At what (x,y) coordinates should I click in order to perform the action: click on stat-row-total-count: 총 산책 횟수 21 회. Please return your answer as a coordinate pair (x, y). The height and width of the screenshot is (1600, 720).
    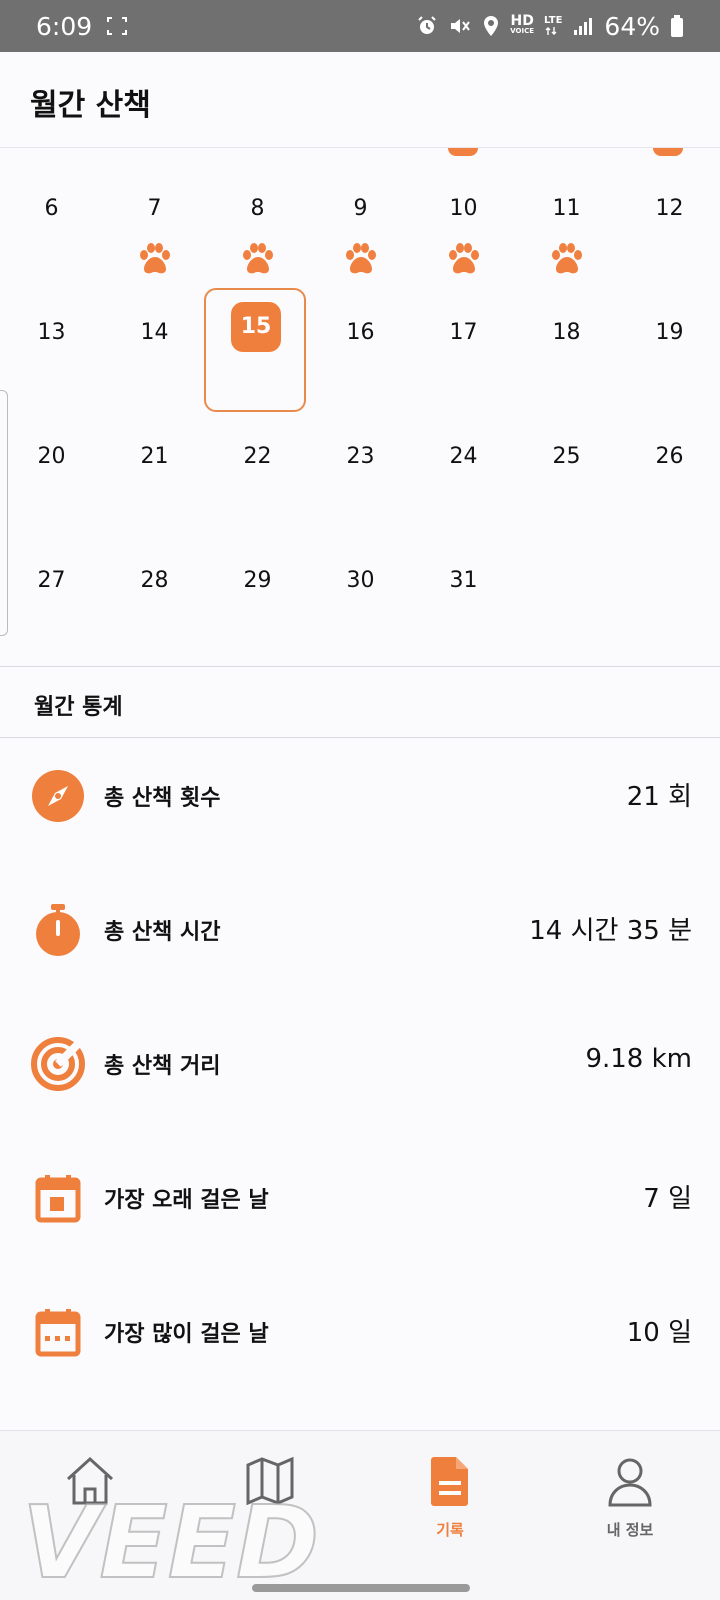
    Looking at the image, I should click on (360, 795).